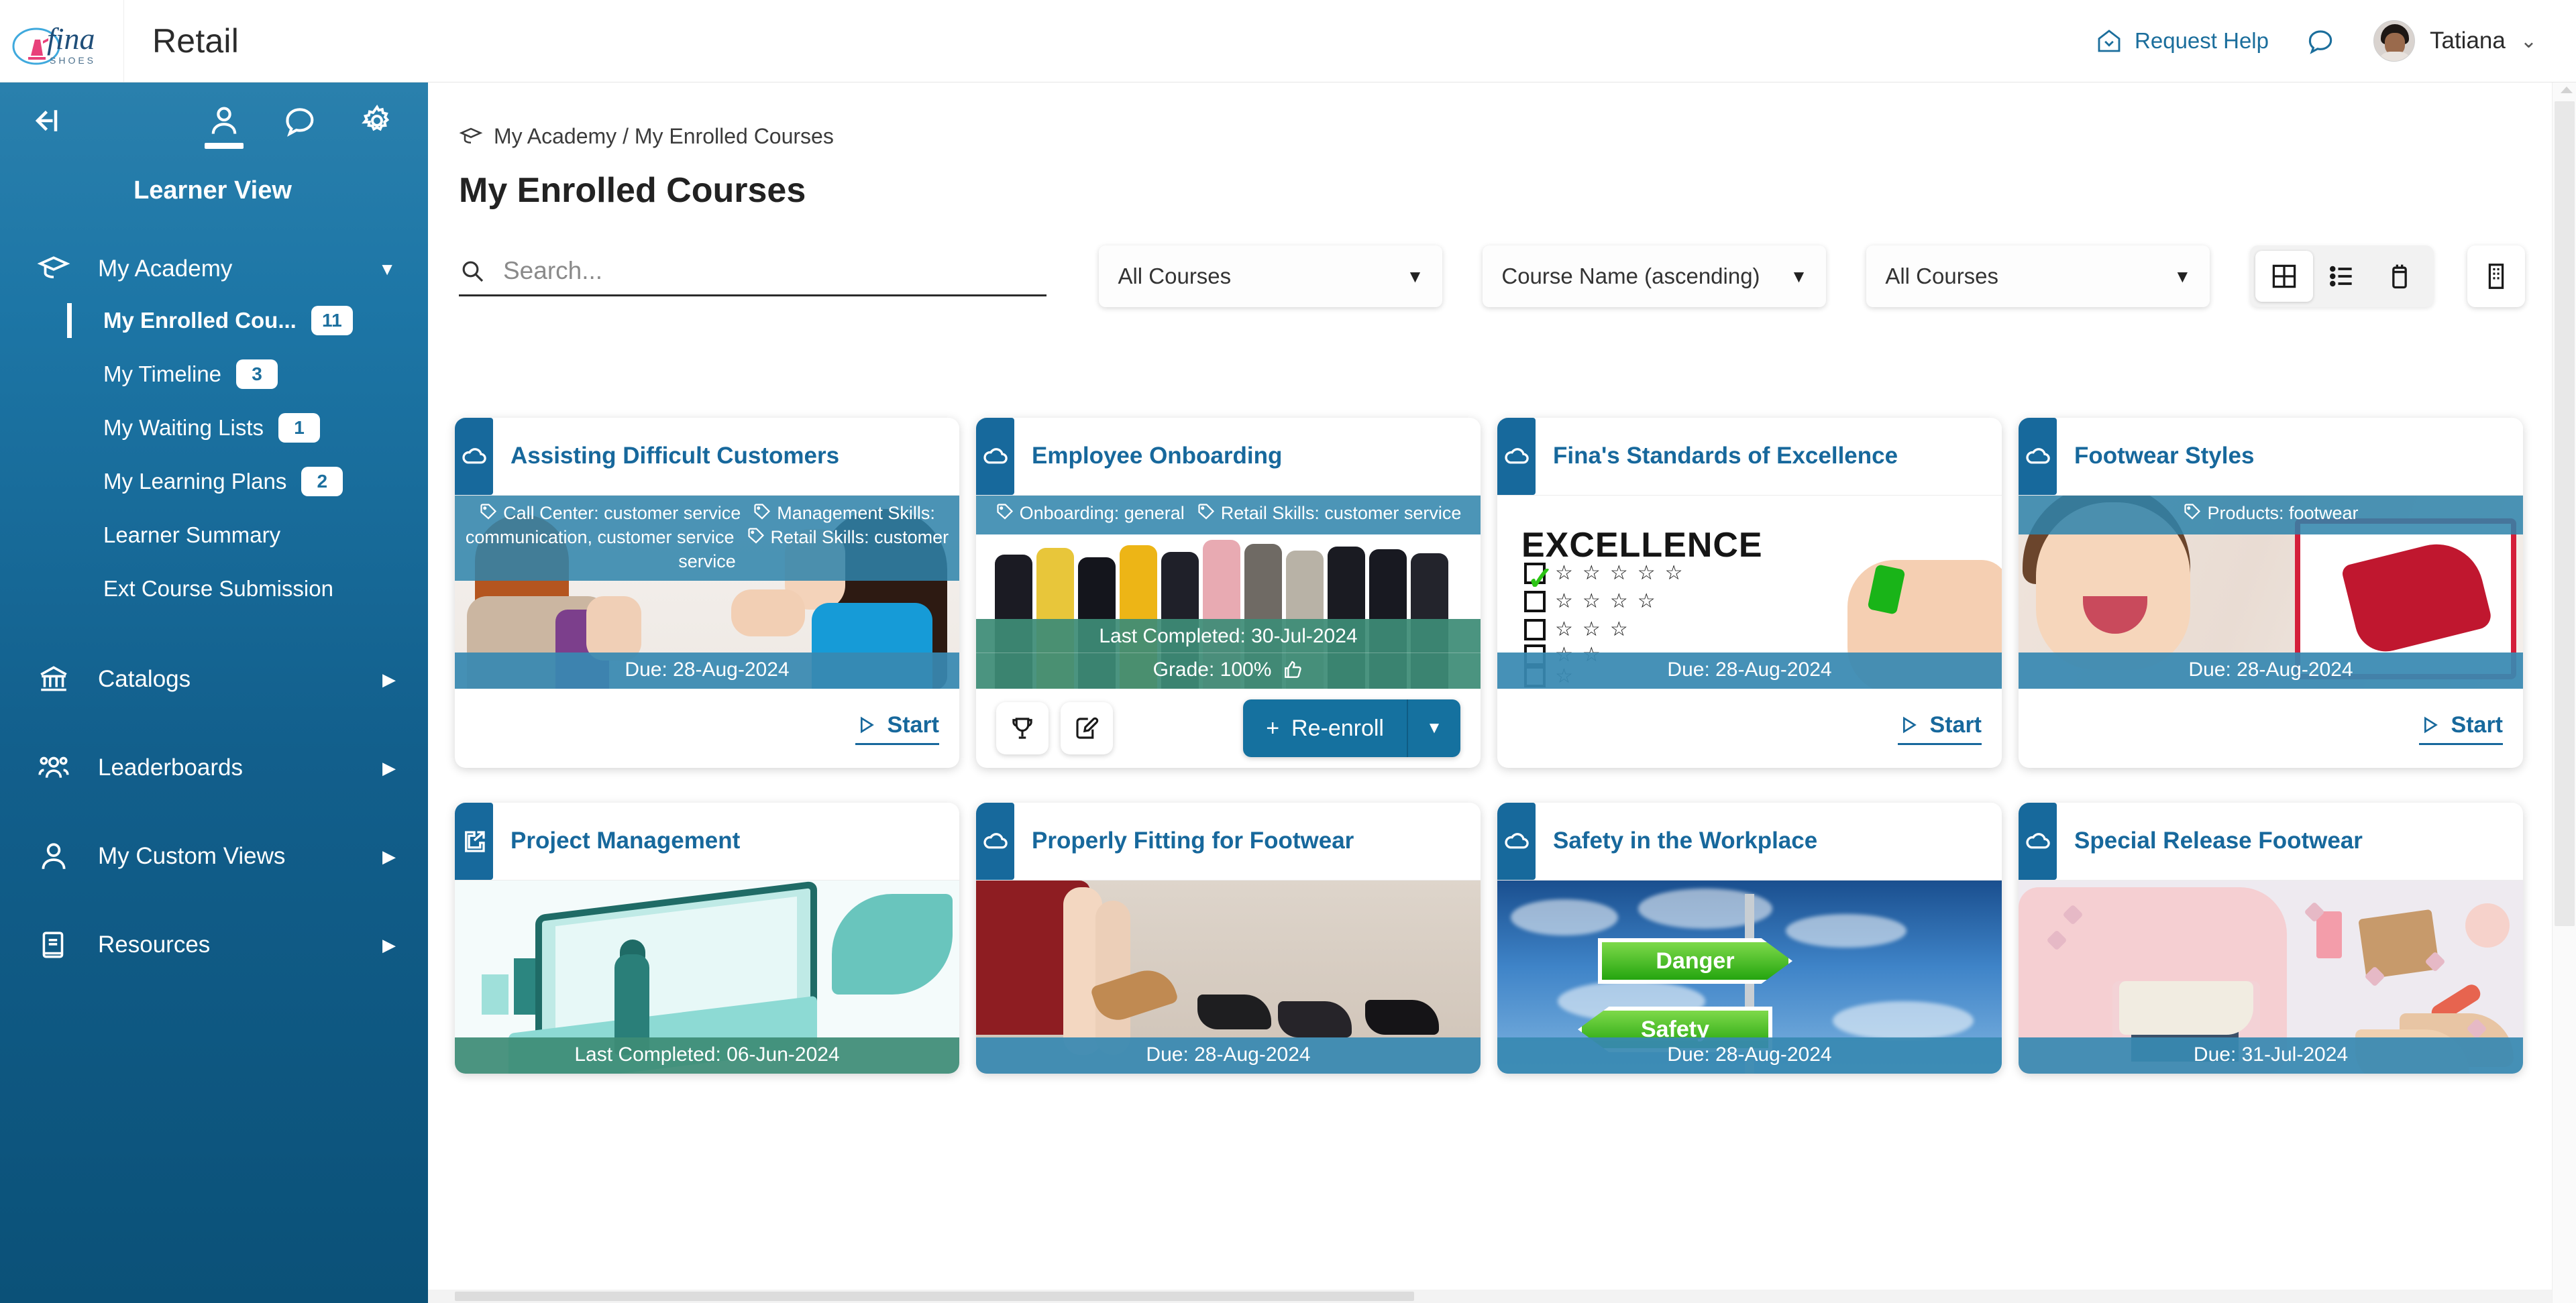 The image size is (2576, 1303). I want to click on card-tag-text: Products: footwear, so click(2283, 513).